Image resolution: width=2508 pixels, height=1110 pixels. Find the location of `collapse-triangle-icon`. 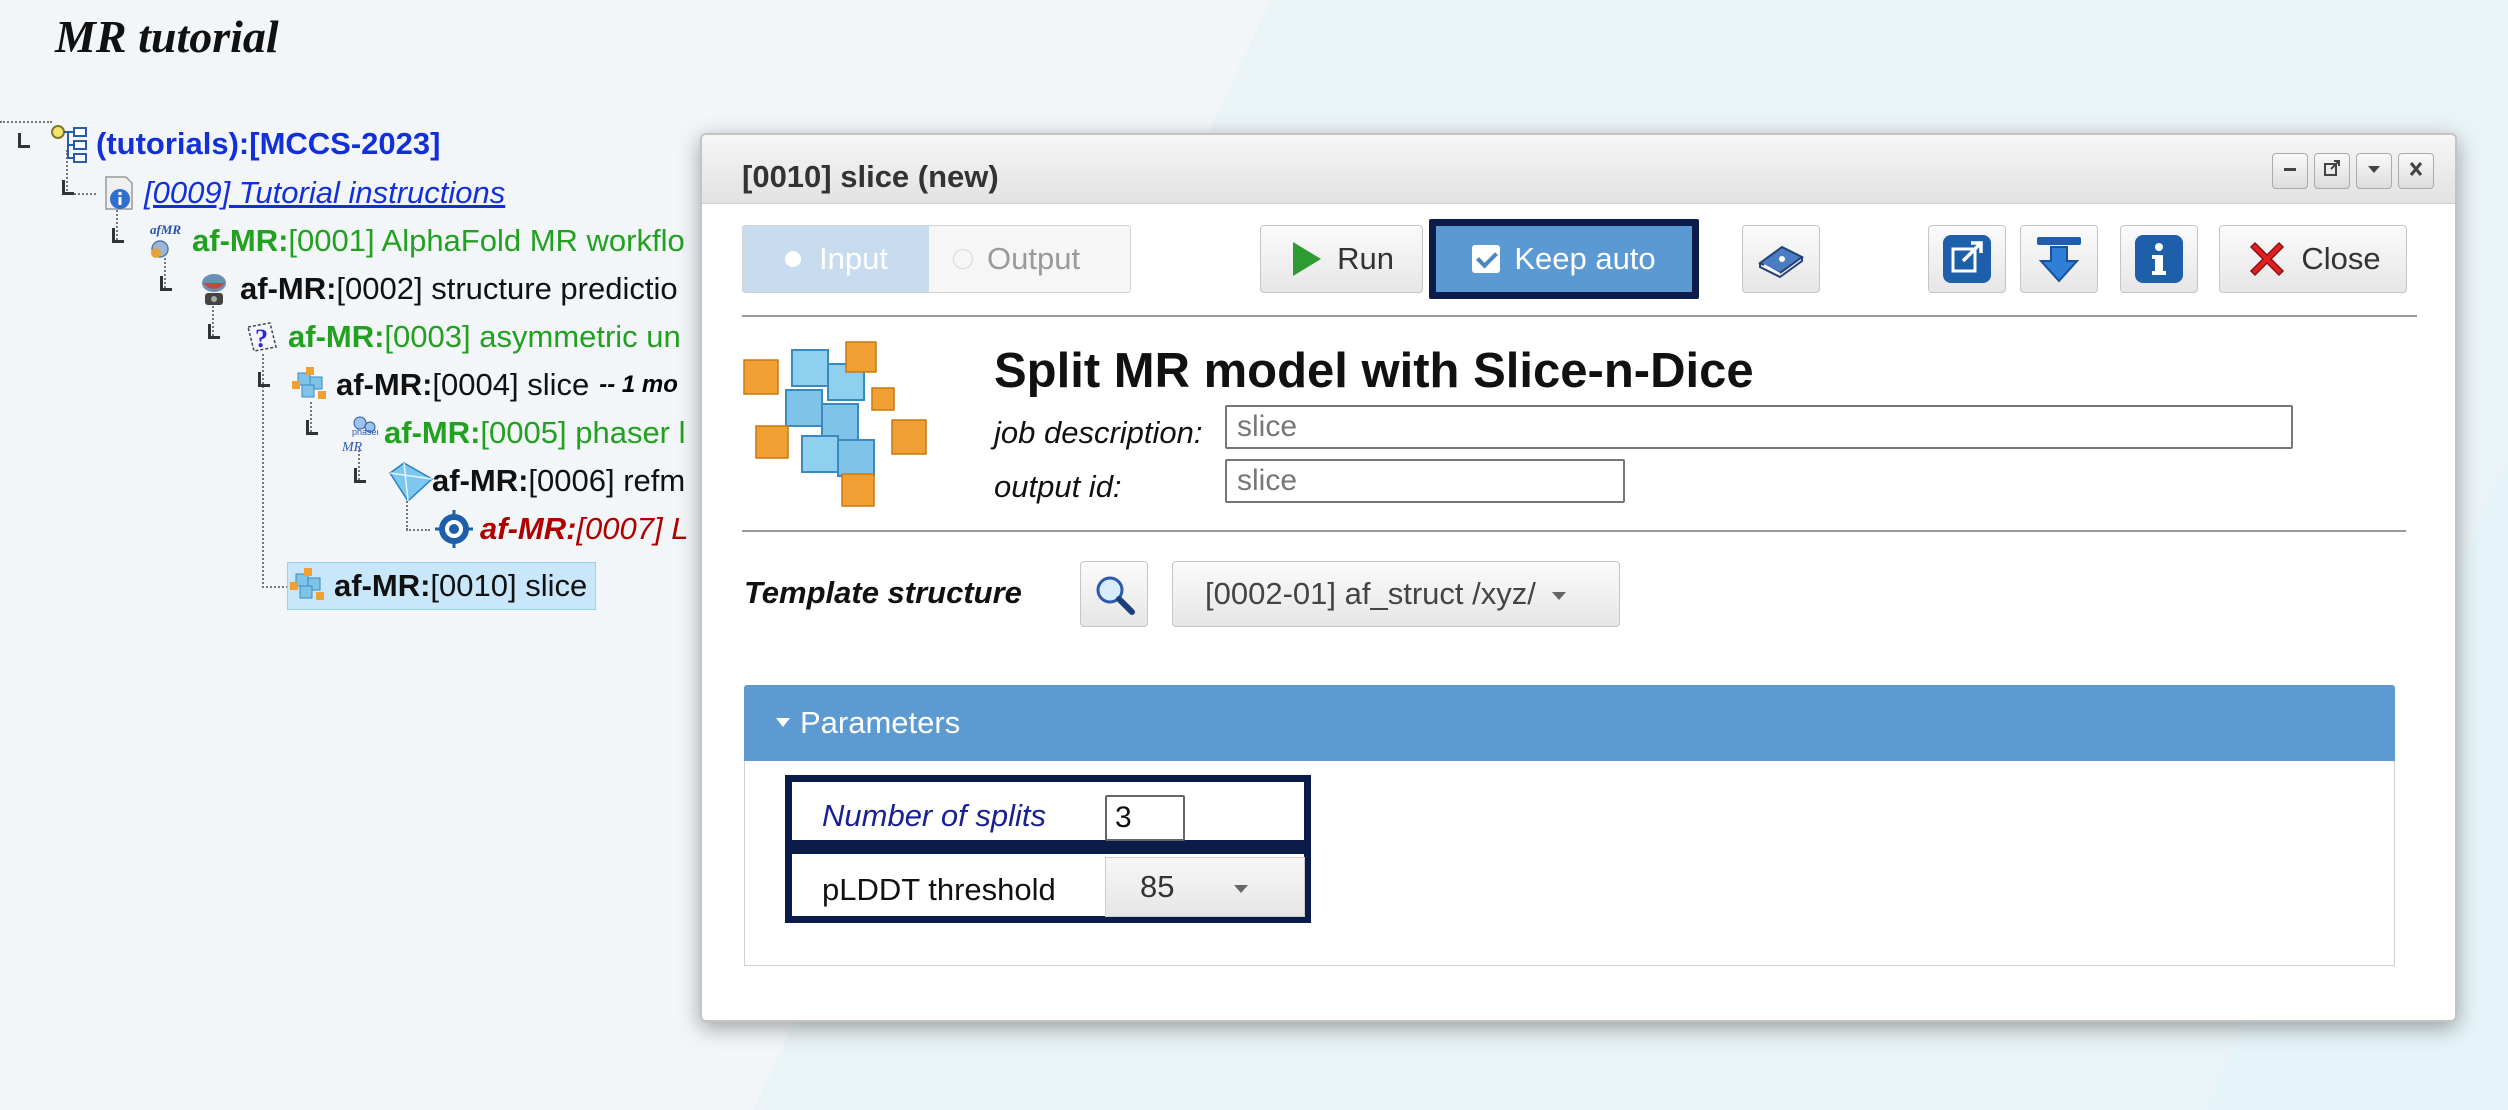

collapse-triangle-icon is located at coordinates (783, 723).